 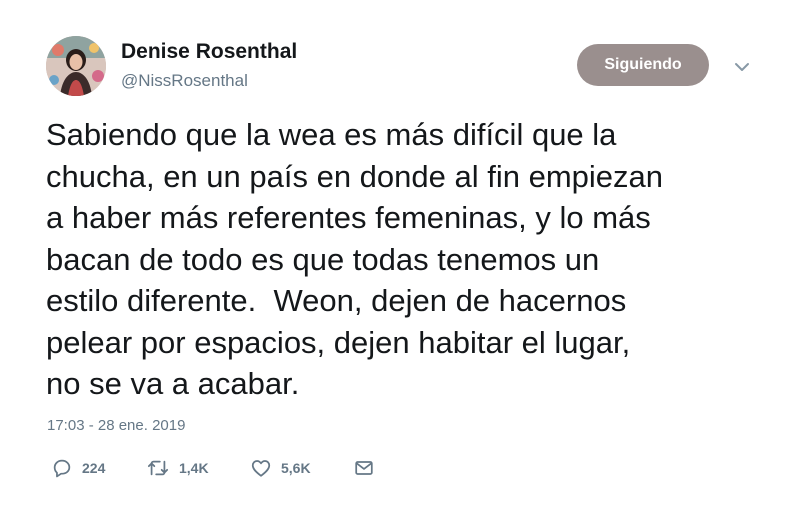 What do you see at coordinates (177, 468) in the screenshot?
I see `retweet-button: 1,4K` at bounding box center [177, 468].